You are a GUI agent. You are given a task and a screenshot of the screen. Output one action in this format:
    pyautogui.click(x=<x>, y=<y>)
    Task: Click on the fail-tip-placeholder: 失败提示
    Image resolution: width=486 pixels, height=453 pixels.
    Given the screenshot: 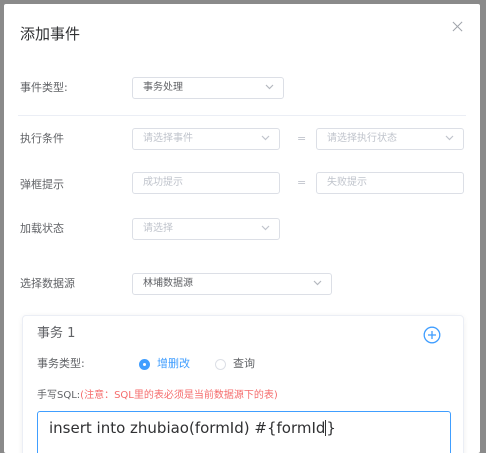 What is the action you would take?
    pyautogui.click(x=347, y=182)
    